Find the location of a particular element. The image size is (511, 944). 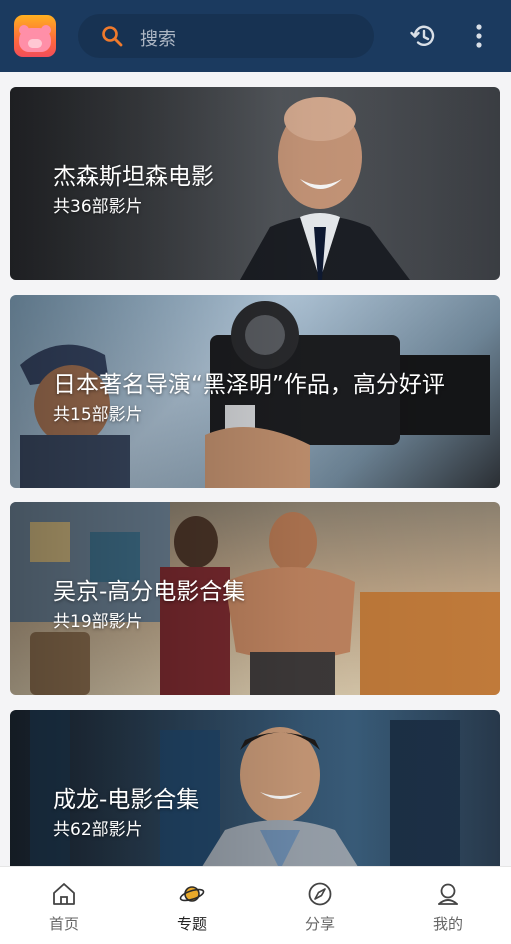

top-app-bar: 搜索 is located at coordinates (255, 36).